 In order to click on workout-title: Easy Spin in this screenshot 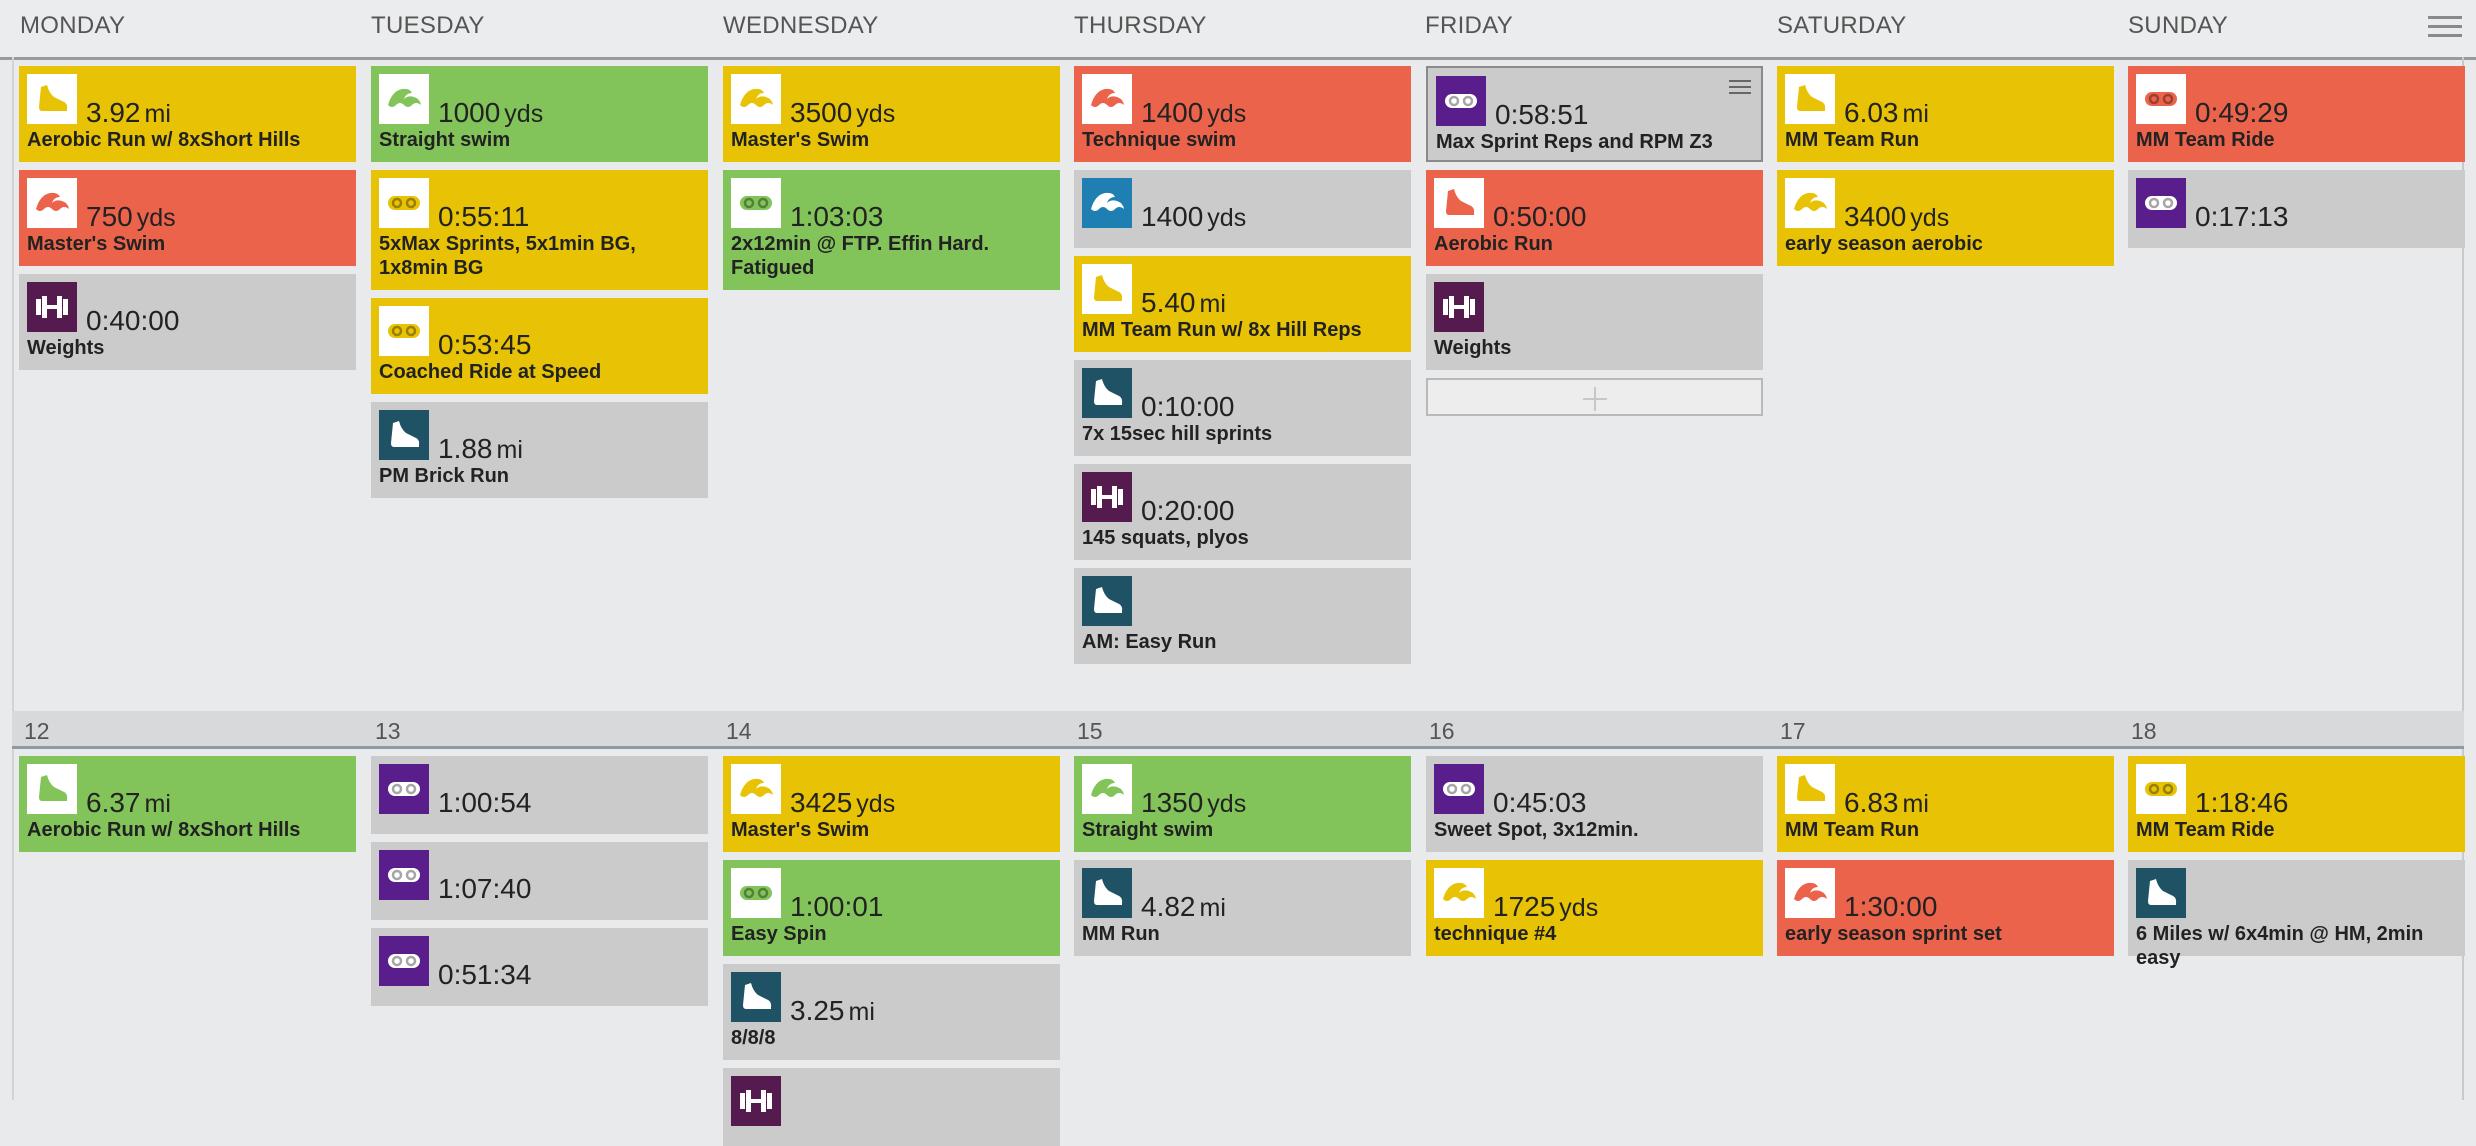, I will do `click(779, 934)`.